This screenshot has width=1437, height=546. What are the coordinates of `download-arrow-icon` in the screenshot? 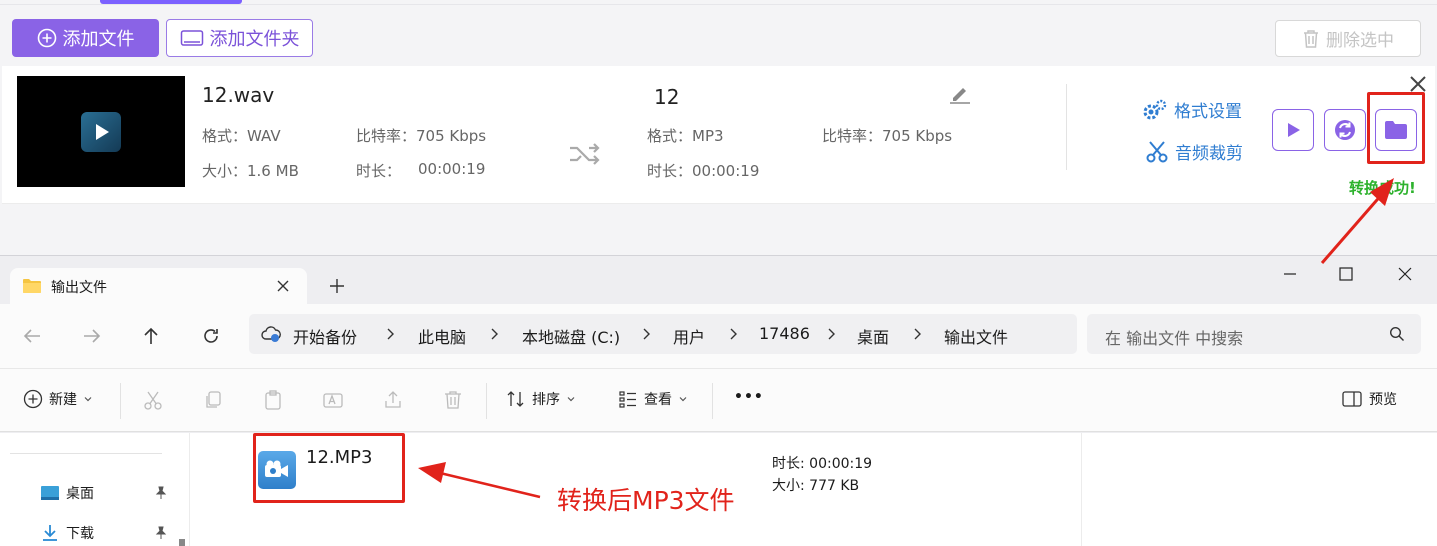 It's located at (50, 533).